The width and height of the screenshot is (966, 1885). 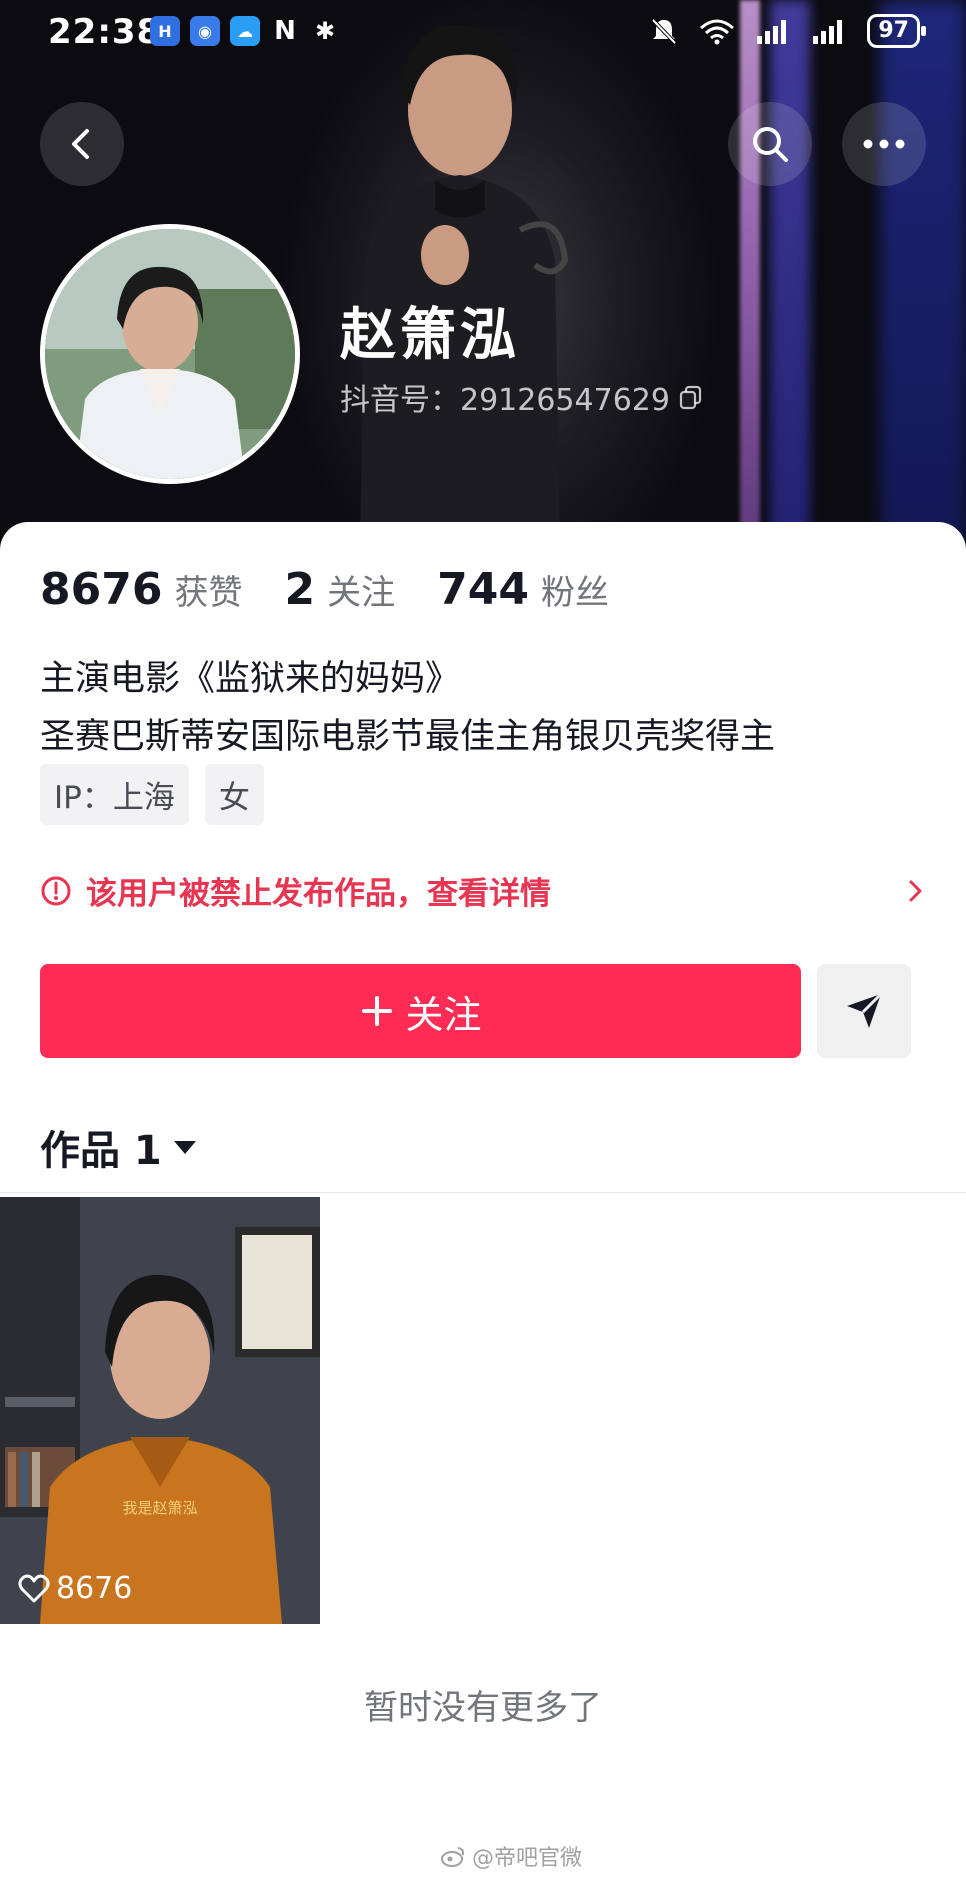 I want to click on avatar-photo, so click(x=170, y=354).